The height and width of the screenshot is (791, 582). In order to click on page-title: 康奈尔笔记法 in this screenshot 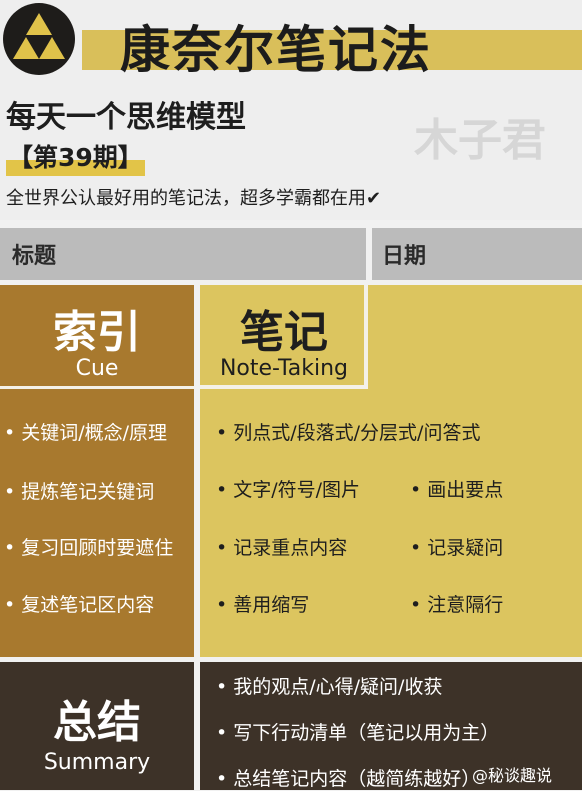, I will do `click(276, 50)`.